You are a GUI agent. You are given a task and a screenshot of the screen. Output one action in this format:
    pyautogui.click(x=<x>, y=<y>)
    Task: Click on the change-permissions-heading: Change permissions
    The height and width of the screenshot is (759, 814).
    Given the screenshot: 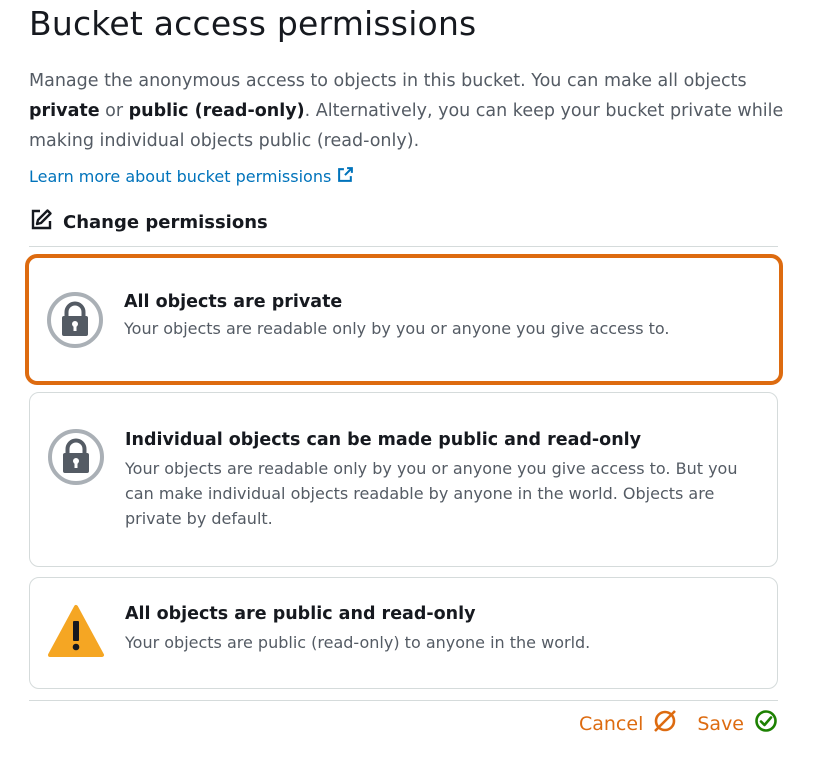 What is the action you would take?
    pyautogui.click(x=148, y=222)
    